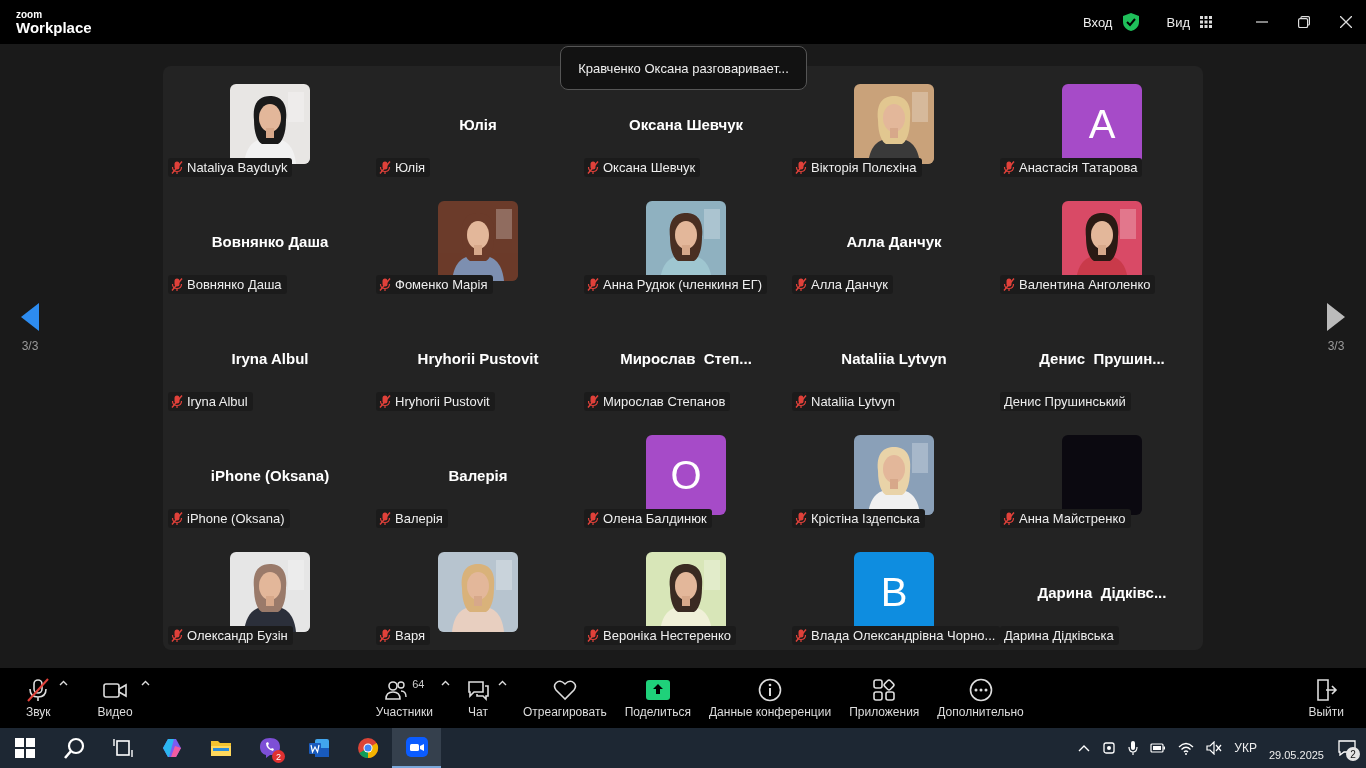 The image size is (1366, 768). What do you see at coordinates (1065, 401) in the screenshot?
I see `participant-label: Денис Прушинський` at bounding box center [1065, 401].